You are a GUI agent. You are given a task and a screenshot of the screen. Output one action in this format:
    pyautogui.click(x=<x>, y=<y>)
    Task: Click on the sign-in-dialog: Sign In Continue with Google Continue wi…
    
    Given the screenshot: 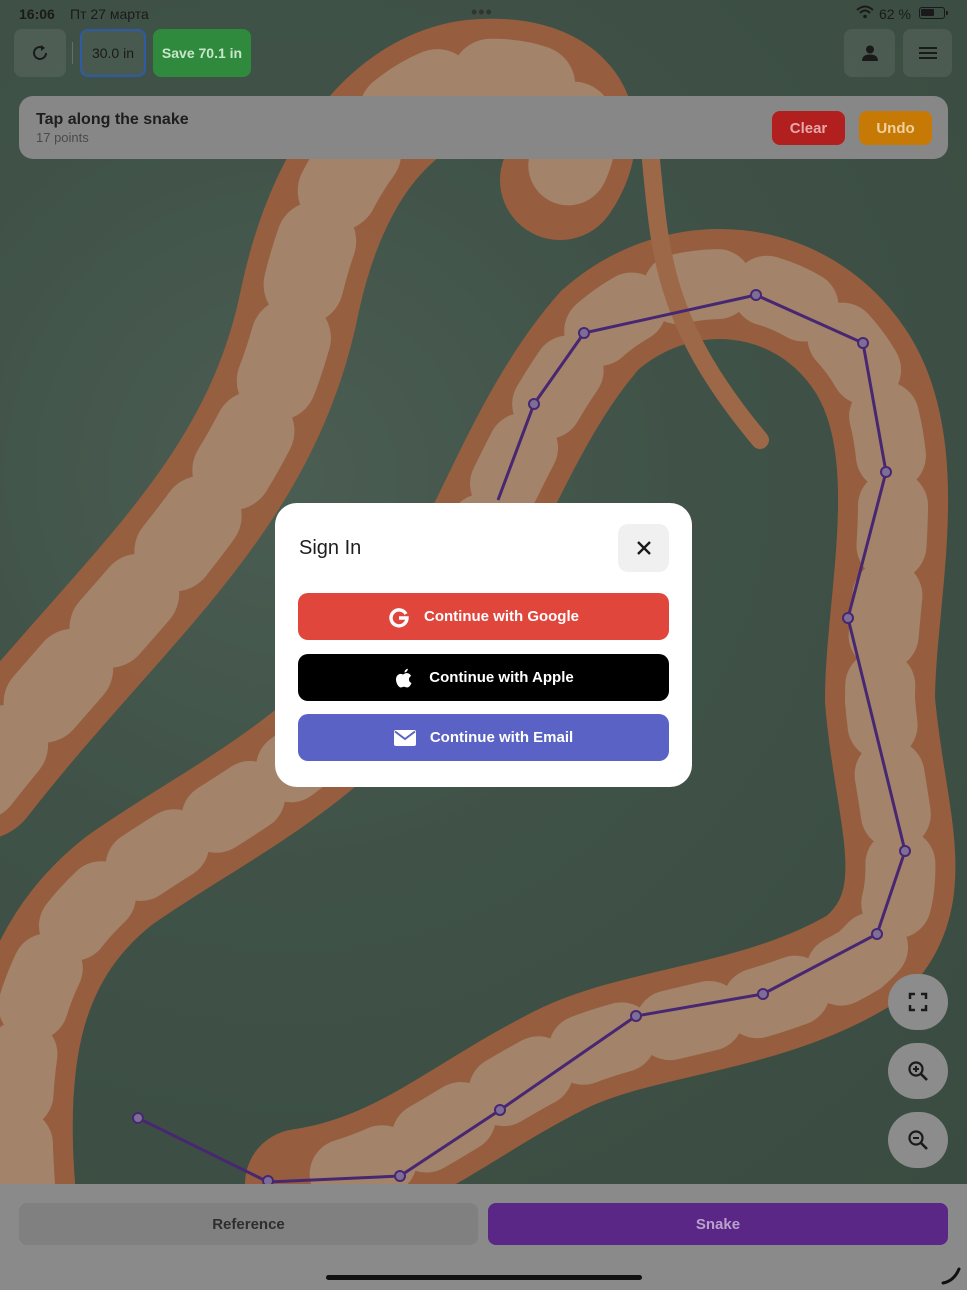 What is the action you would take?
    pyautogui.click(x=483, y=645)
    